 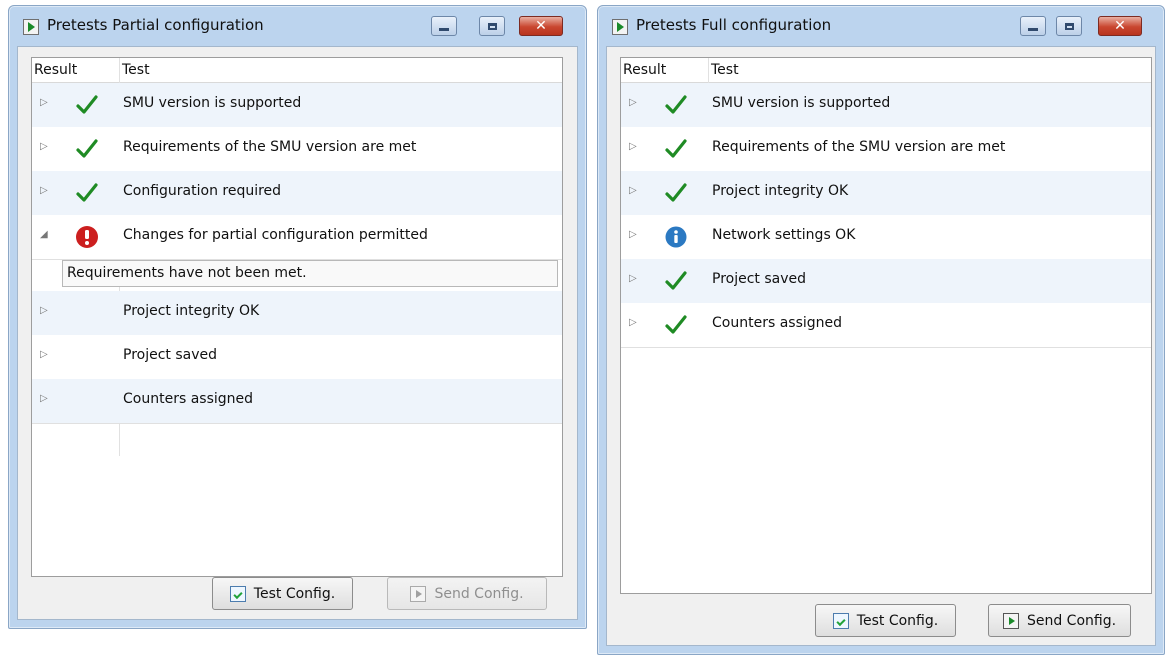 What do you see at coordinates (87, 237) in the screenshot?
I see `error-icon` at bounding box center [87, 237].